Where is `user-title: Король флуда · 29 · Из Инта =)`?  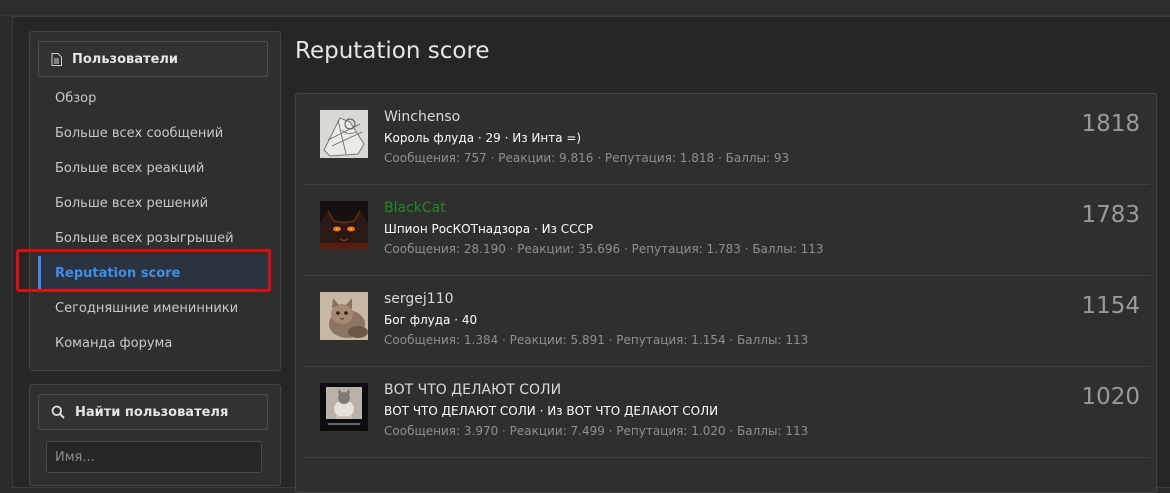 user-title: Король флуда · 29 · Из Инта =) is located at coordinates (483, 138).